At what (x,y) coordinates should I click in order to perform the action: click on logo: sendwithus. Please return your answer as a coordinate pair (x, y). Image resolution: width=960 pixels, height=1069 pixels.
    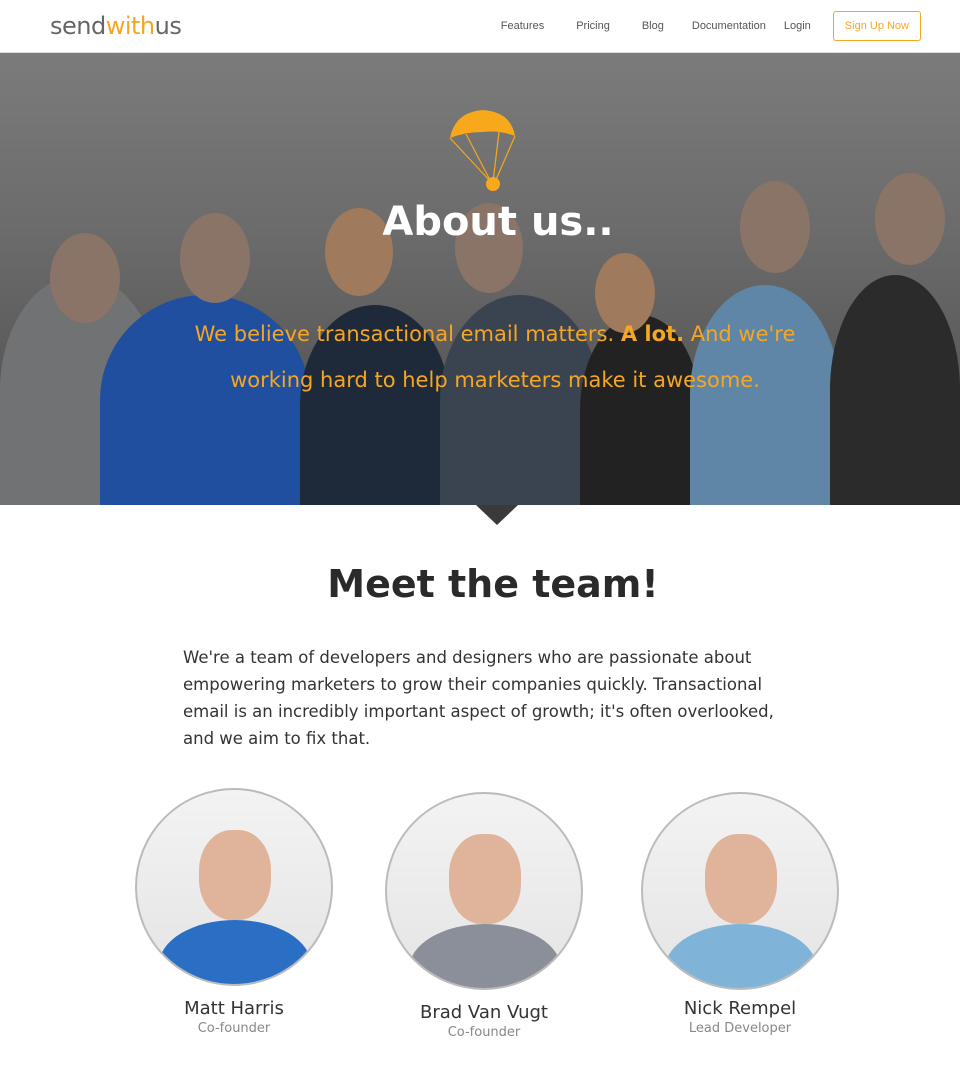
    Looking at the image, I should click on (116, 26).